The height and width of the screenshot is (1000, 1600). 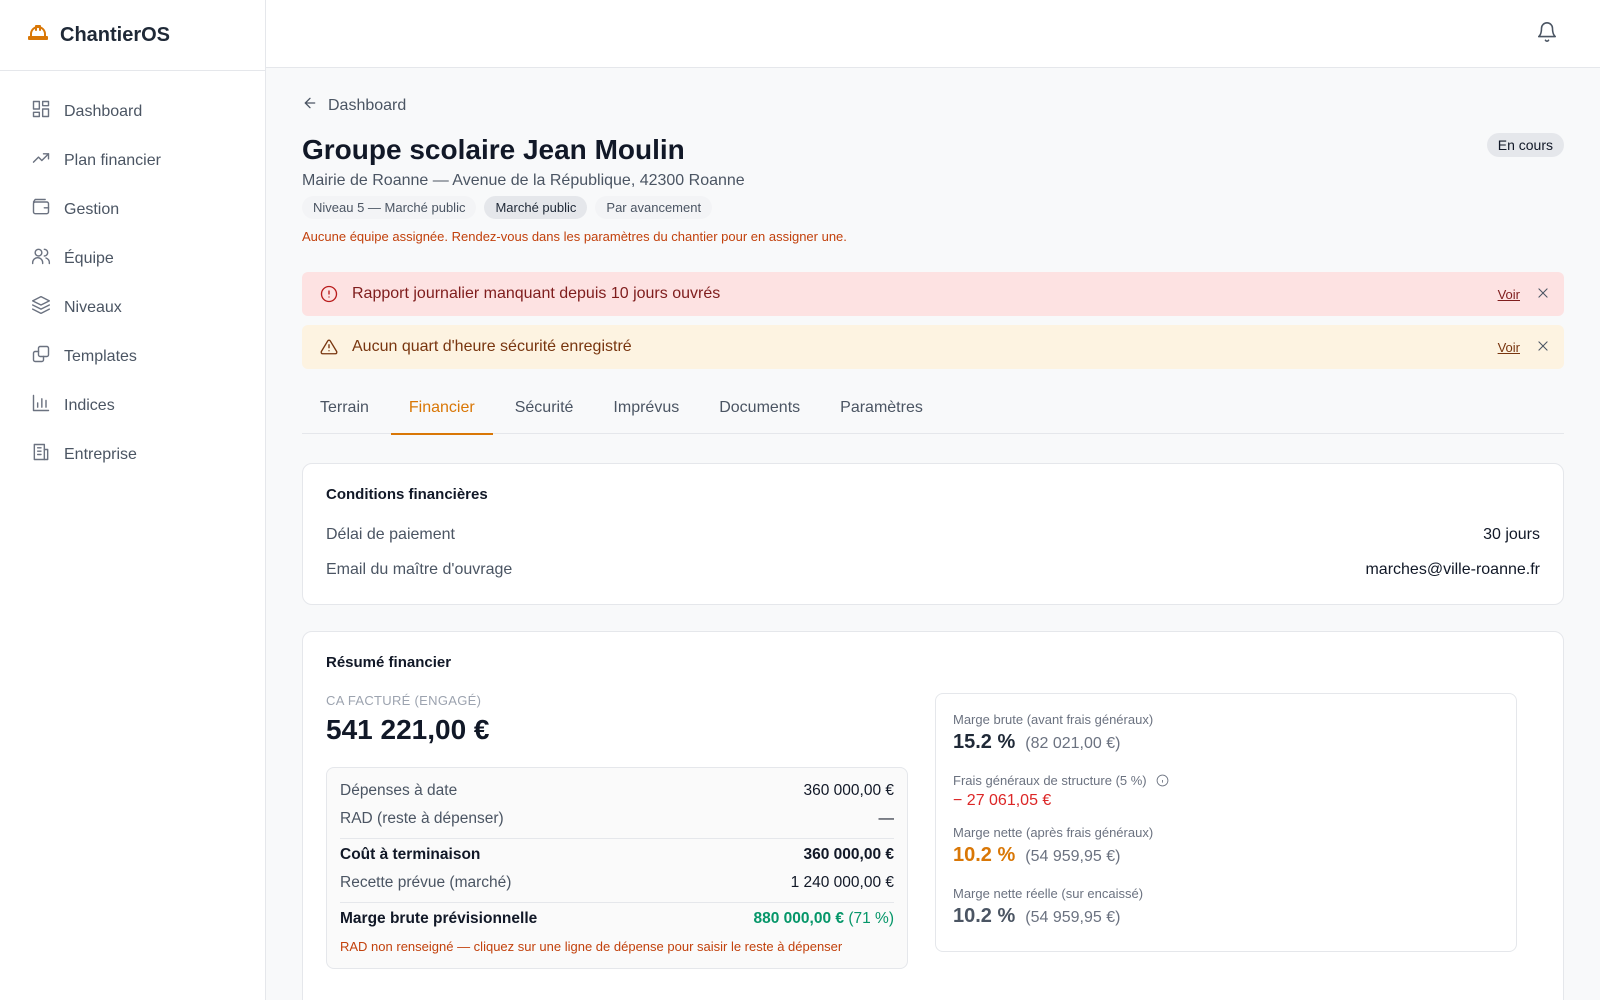 I want to click on sidebar-item-label: Équipe, so click(x=89, y=258).